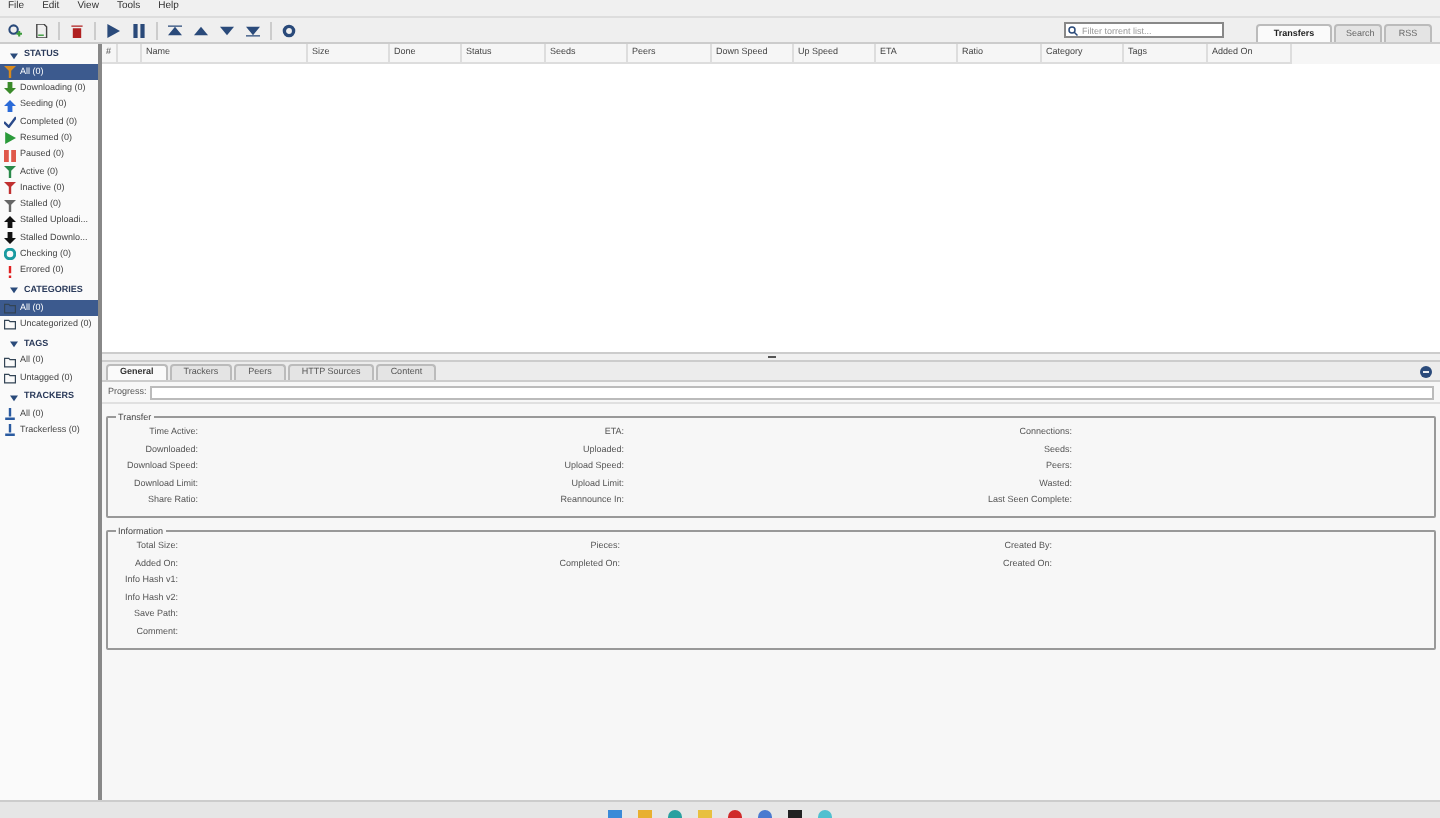 This screenshot has height=818, width=1440. I want to click on splitter-handle, so click(771, 357).